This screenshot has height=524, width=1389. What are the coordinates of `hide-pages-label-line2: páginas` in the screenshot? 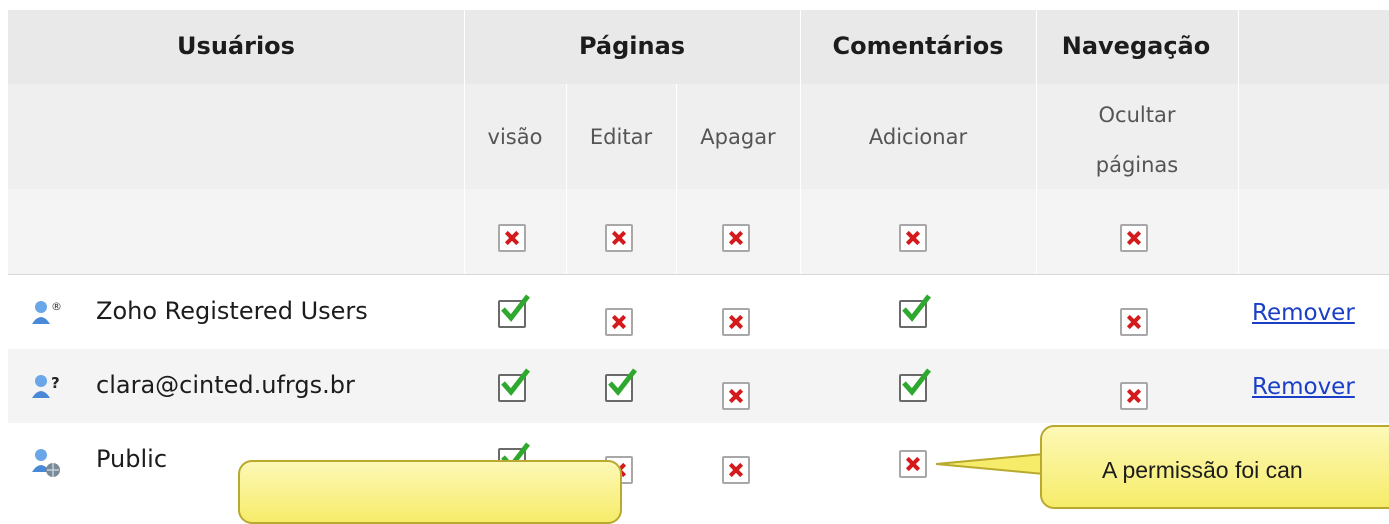 It's located at (1137, 165).